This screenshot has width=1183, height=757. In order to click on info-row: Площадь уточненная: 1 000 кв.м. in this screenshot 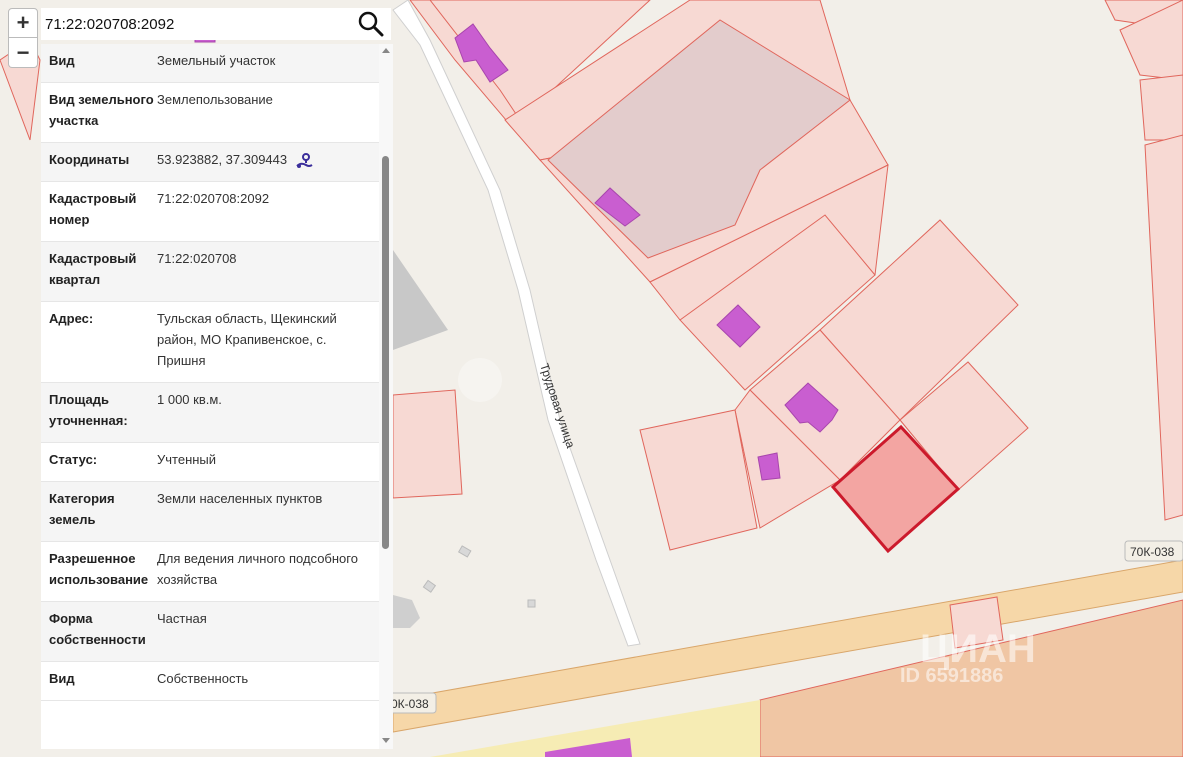, I will do `click(210, 413)`.